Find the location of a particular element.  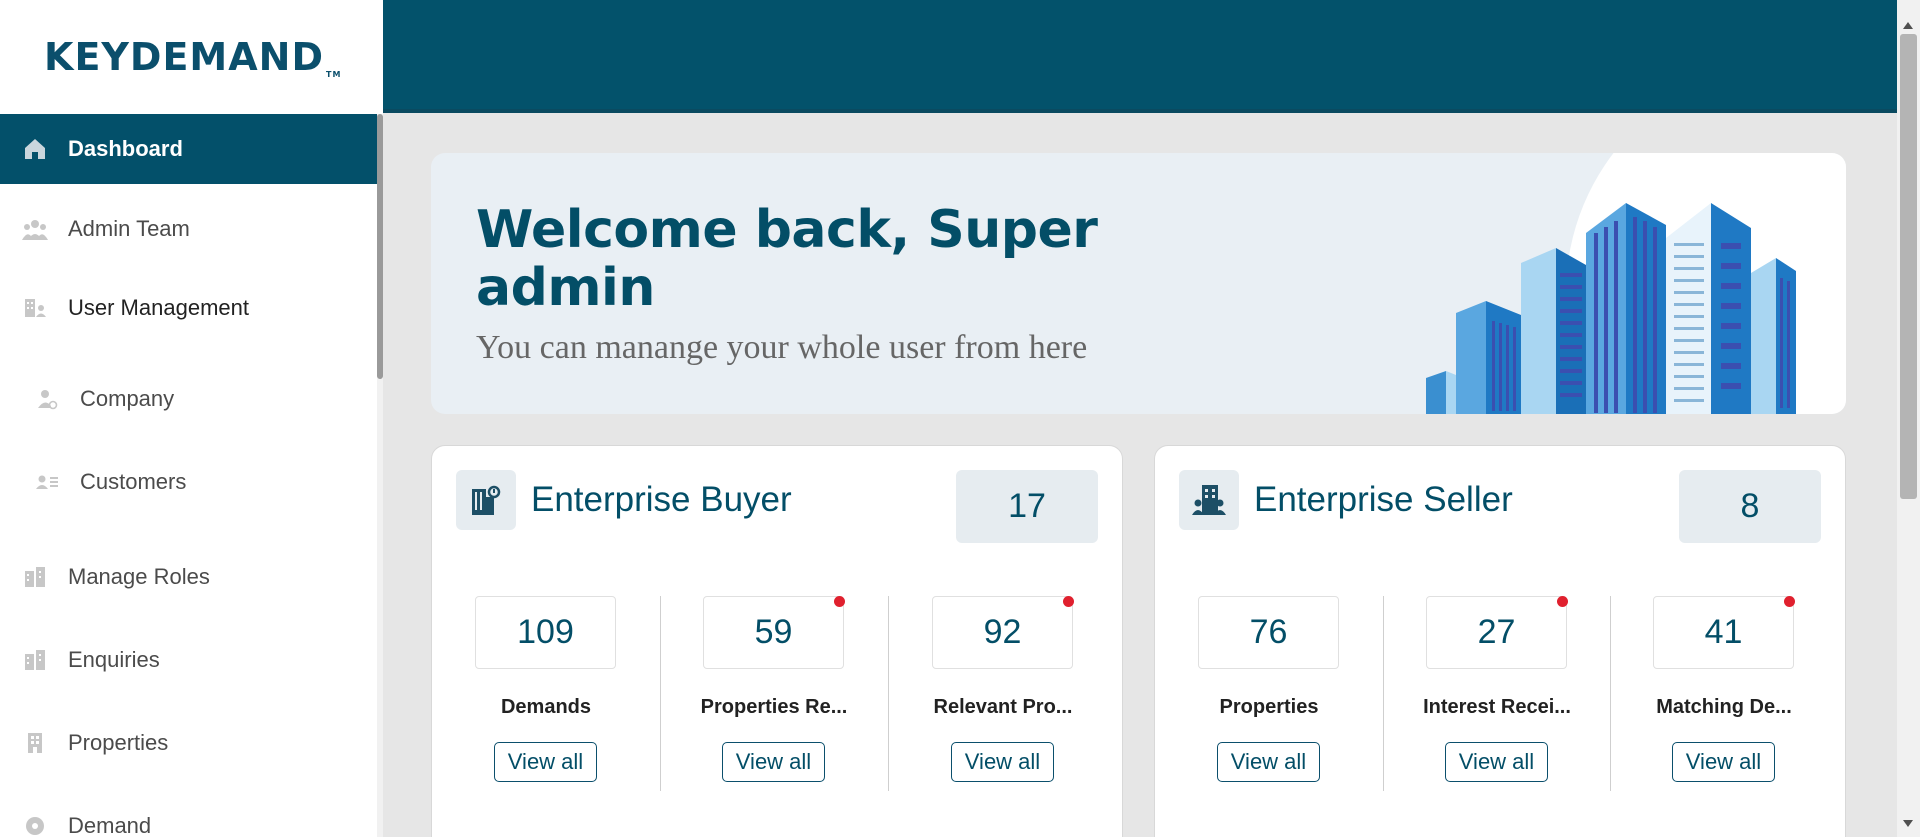

card-title: Enterprise Seller is located at coordinates (1383, 499).